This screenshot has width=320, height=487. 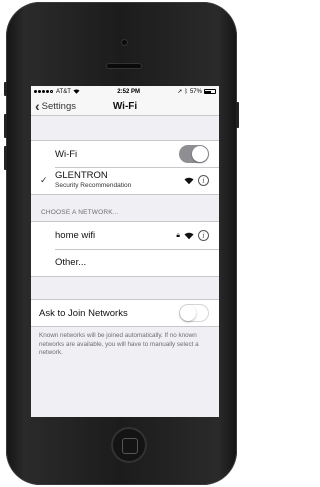 I want to click on wifi-toggle, so click(x=194, y=154).